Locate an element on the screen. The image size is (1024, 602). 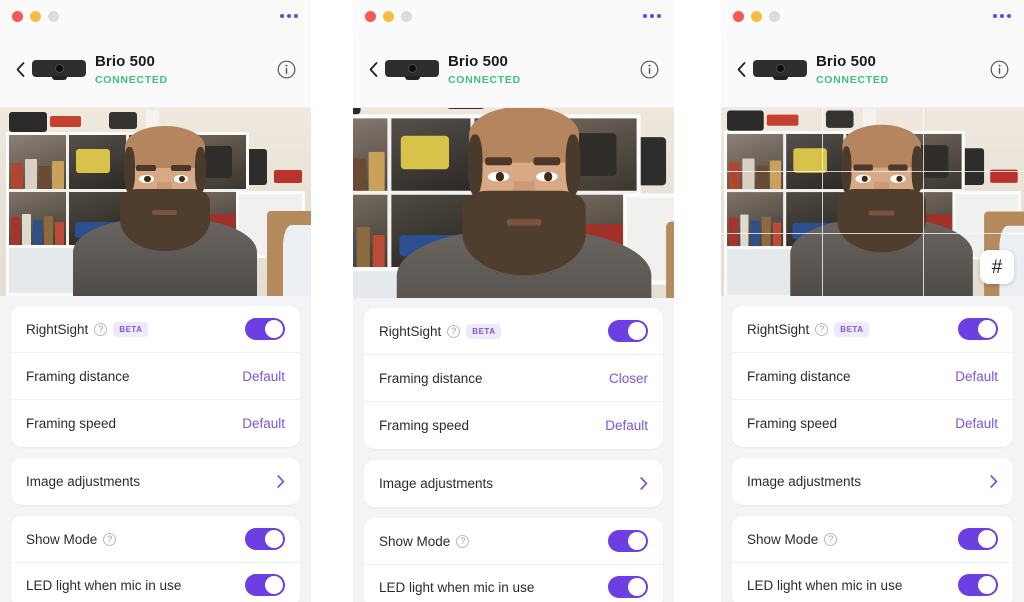
camera-preview: # is located at coordinates (872, 202).